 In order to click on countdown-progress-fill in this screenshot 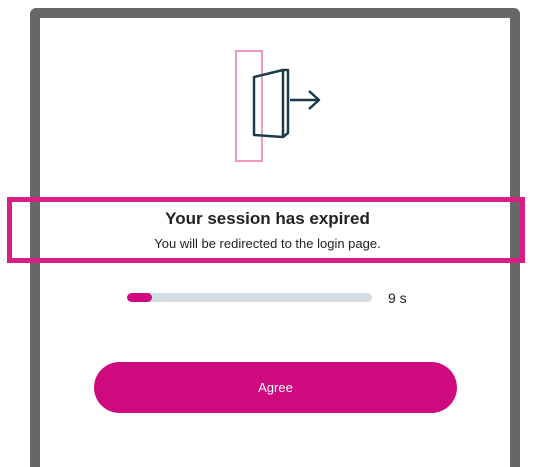, I will do `click(139, 297)`.